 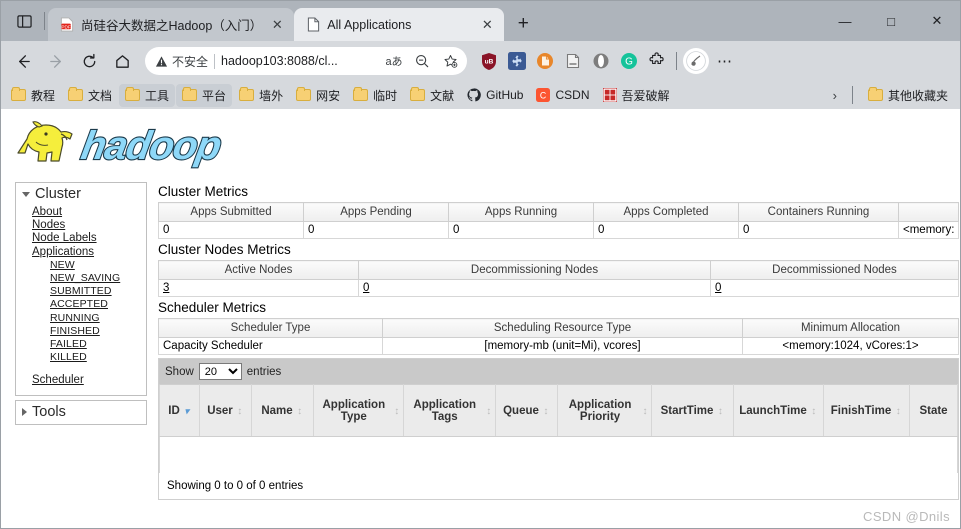 What do you see at coordinates (212, 307) in the screenshot?
I see `scheduler-metrics-title: Scheduler Metrics` at bounding box center [212, 307].